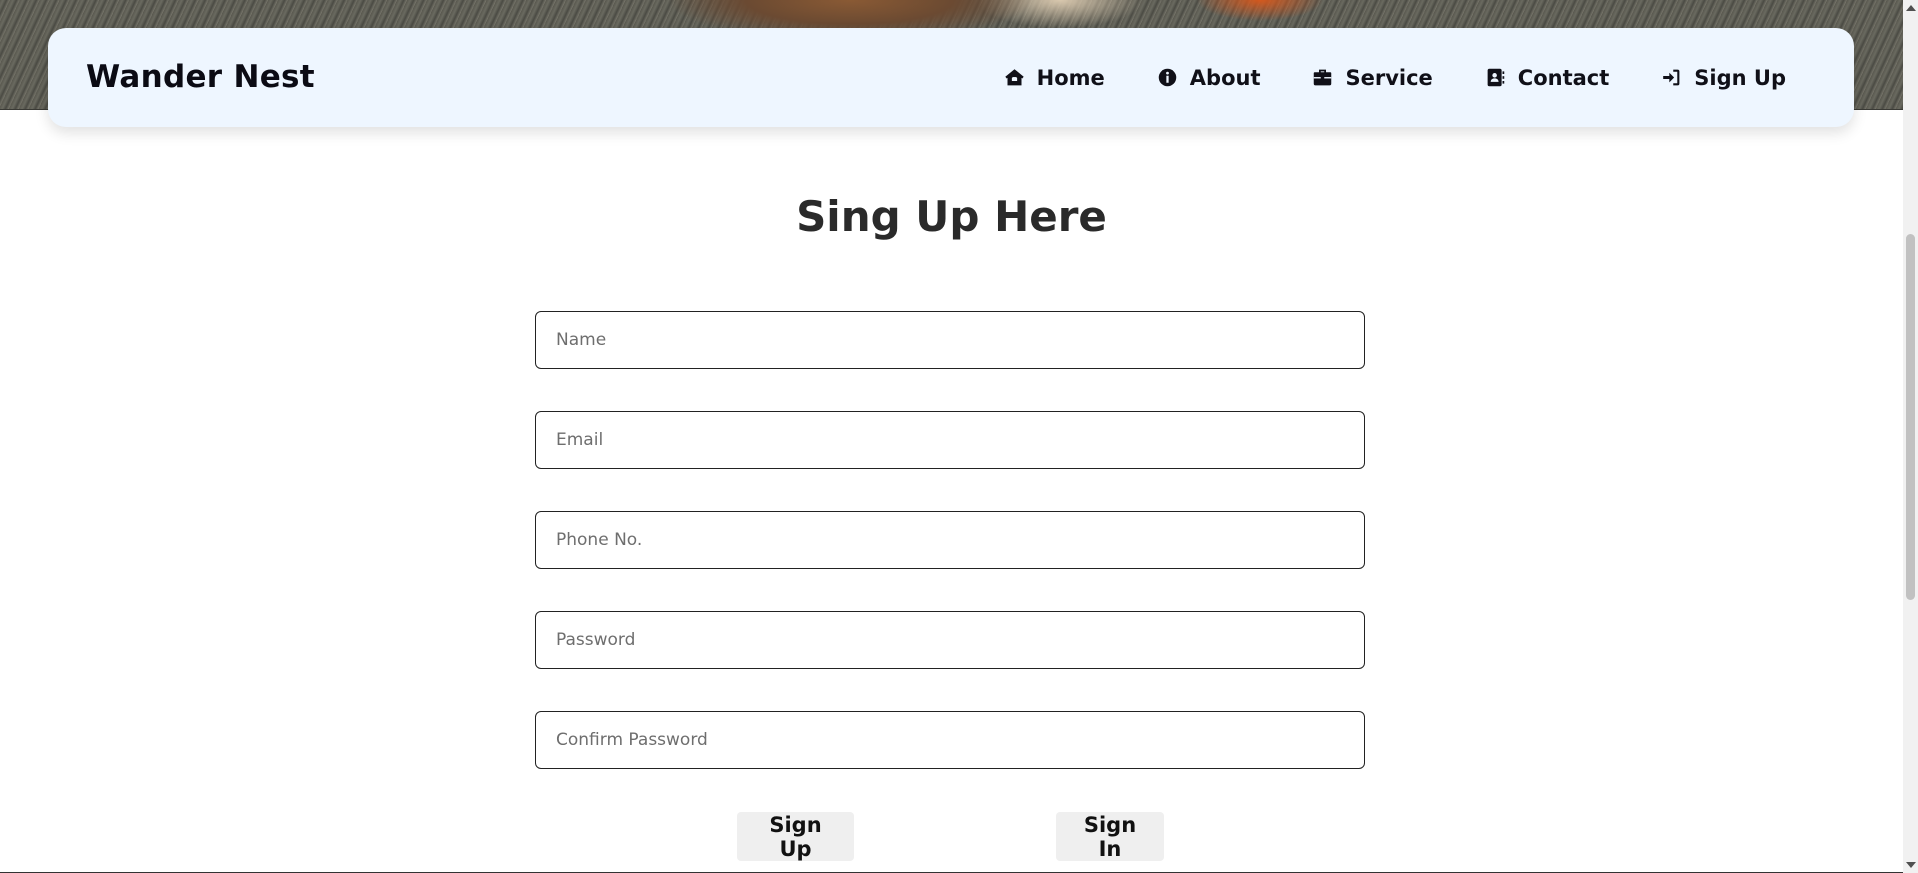 This screenshot has width=1918, height=873. Describe the element at coordinates (950, 340) in the screenshot. I see `name-field` at that location.